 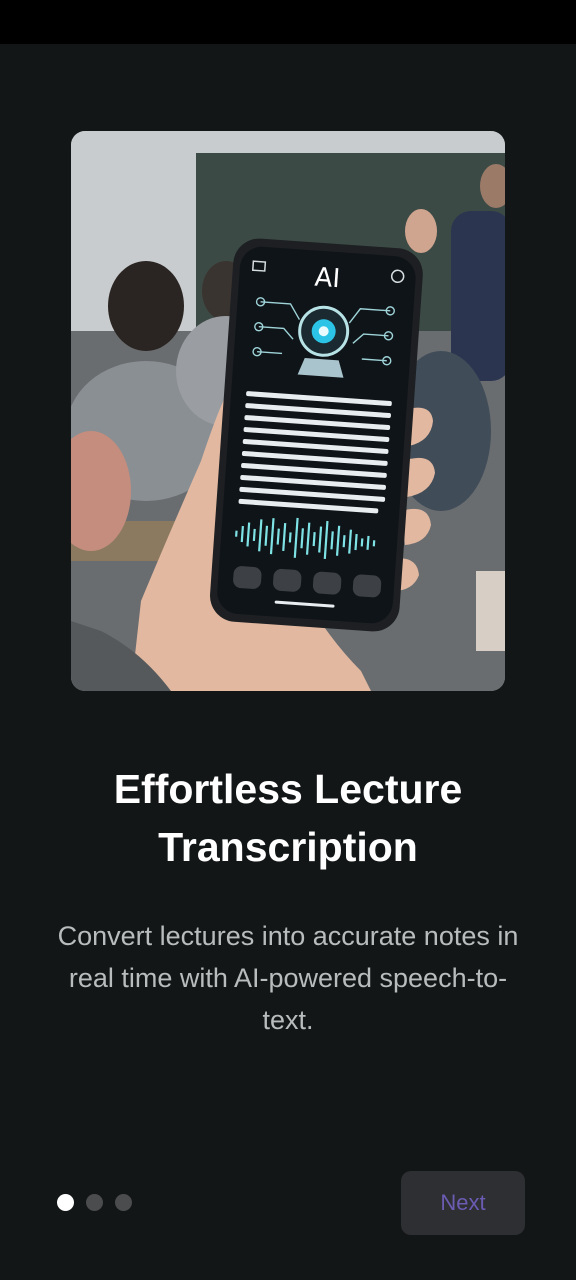 What do you see at coordinates (327, 279) in the screenshot?
I see `phone-ai-label: AI` at bounding box center [327, 279].